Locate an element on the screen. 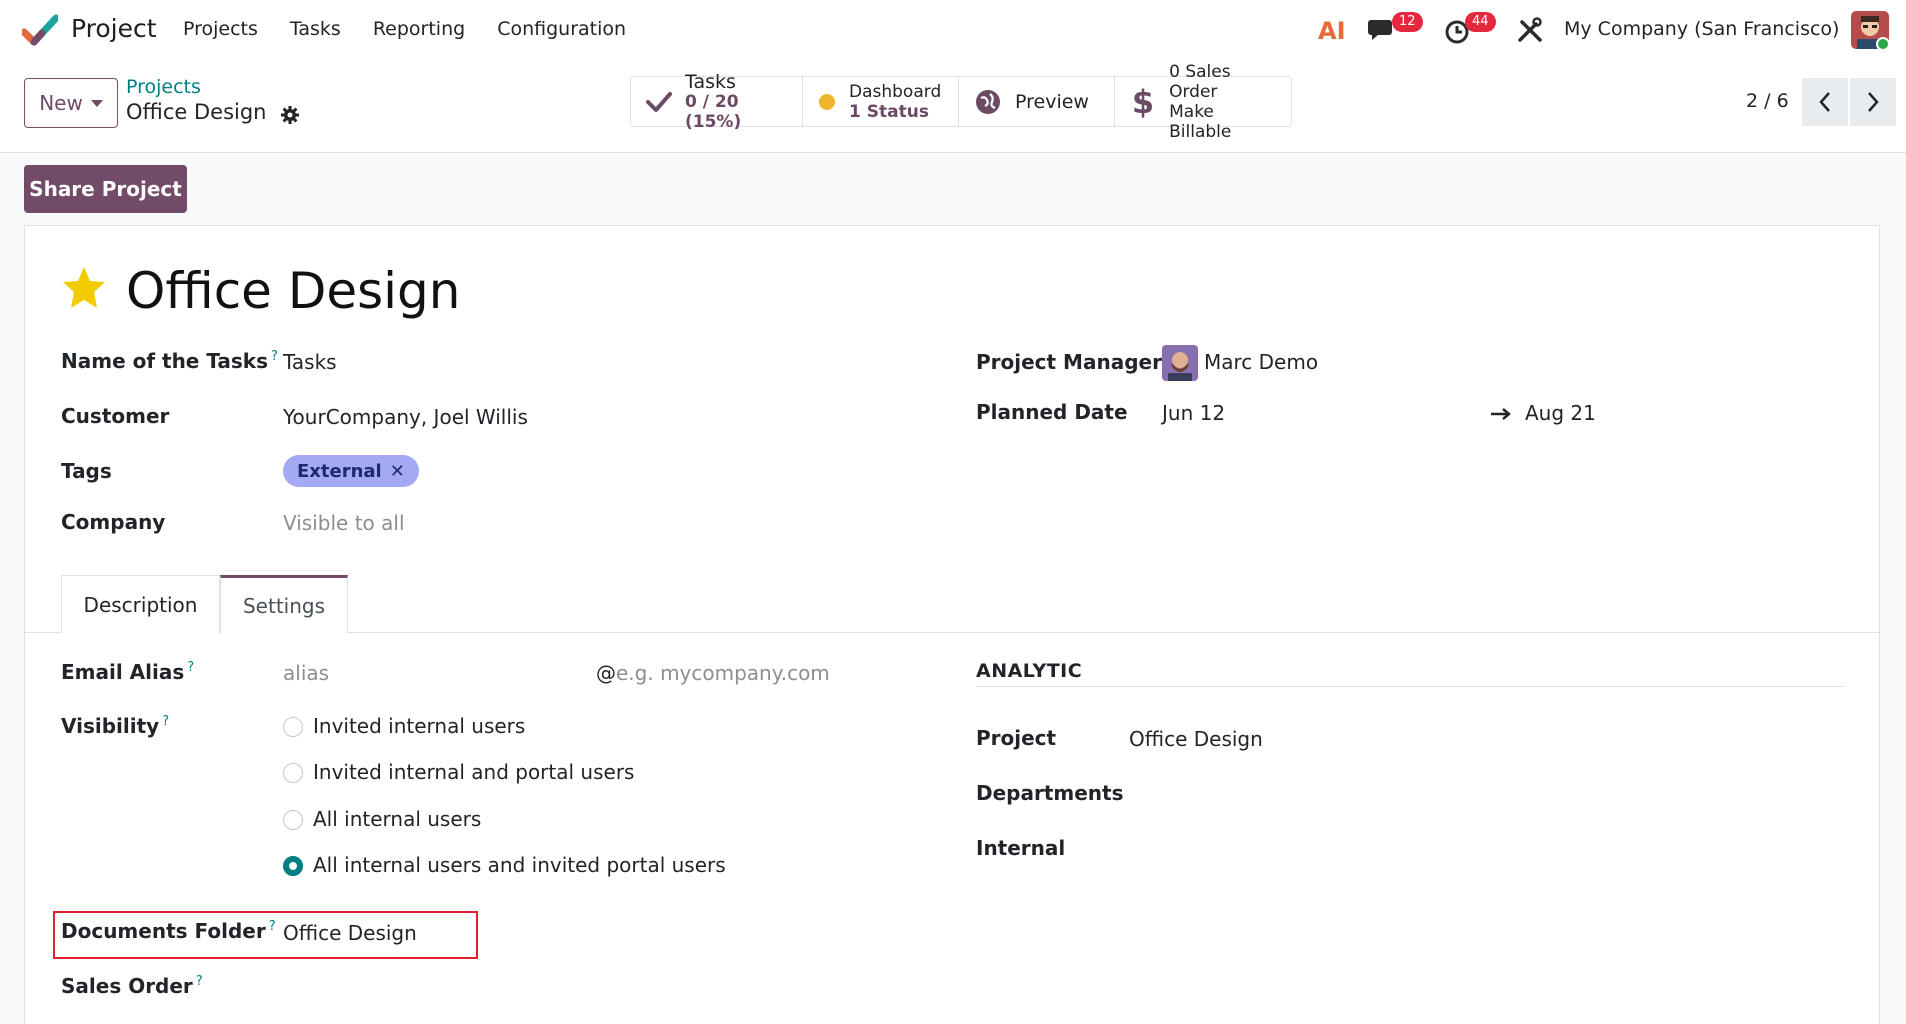 This screenshot has width=1906, height=1024. customer-field: YourCompany, Joel Willis is located at coordinates (405, 417).